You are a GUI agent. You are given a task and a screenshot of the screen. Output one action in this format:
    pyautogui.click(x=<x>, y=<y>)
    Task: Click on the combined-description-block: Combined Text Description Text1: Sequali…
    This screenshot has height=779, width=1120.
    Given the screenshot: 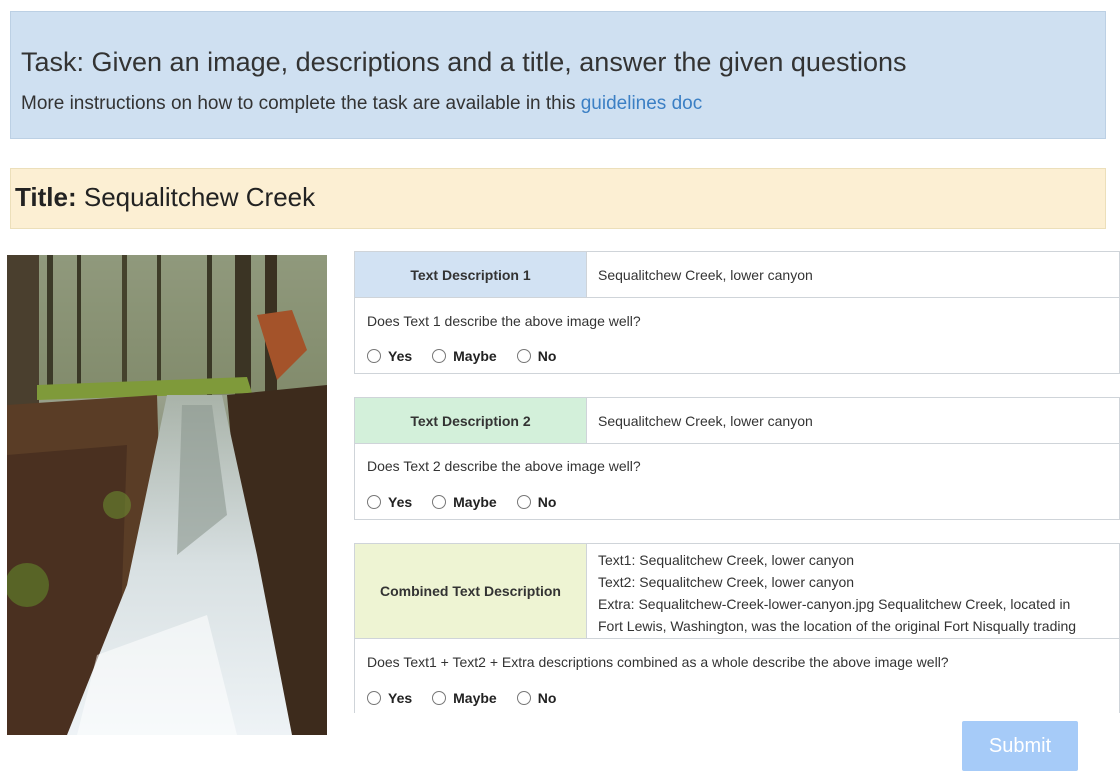 What is the action you would take?
    pyautogui.click(x=737, y=628)
    